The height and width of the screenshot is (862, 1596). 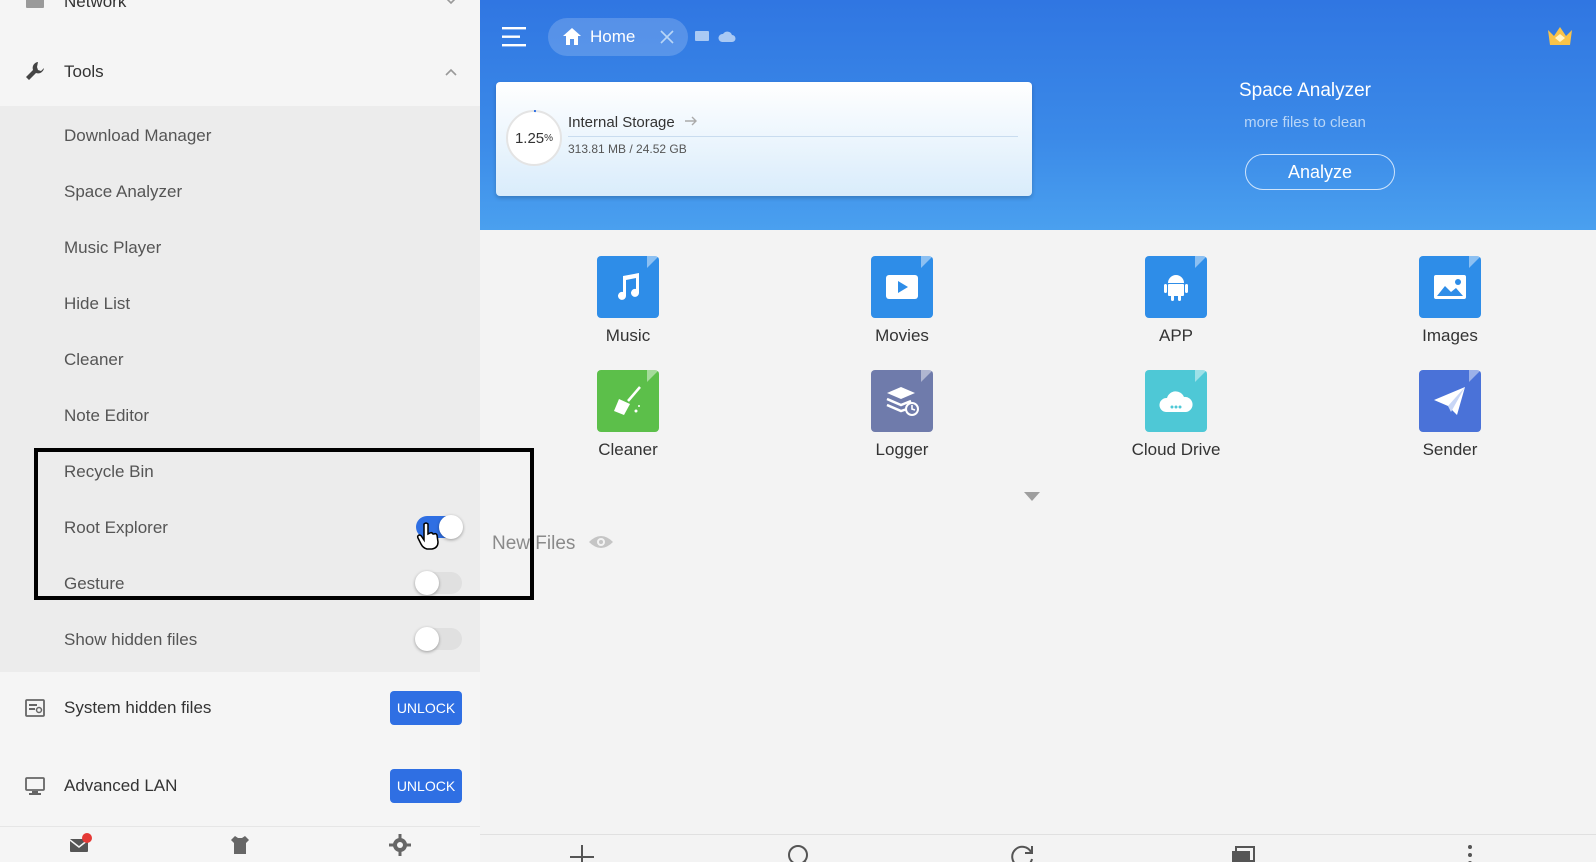 What do you see at coordinates (240, 786) in the screenshot?
I see `sidebar-item-advanced-lan: Advanced LAN UNLOCK` at bounding box center [240, 786].